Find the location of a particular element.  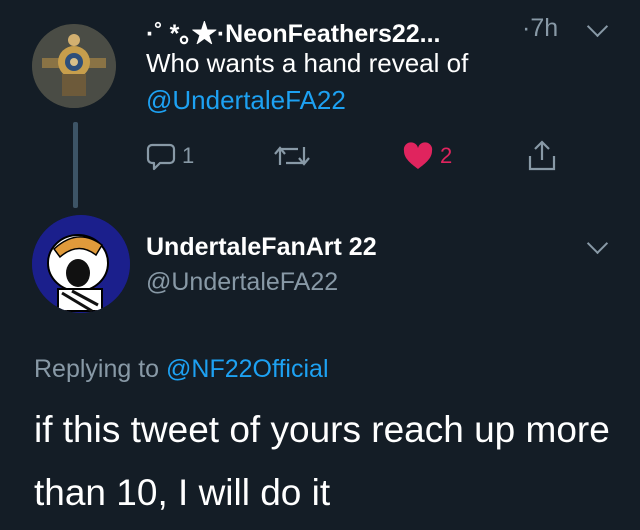

replying-to-link: @NF22Official is located at coordinates (247, 369).